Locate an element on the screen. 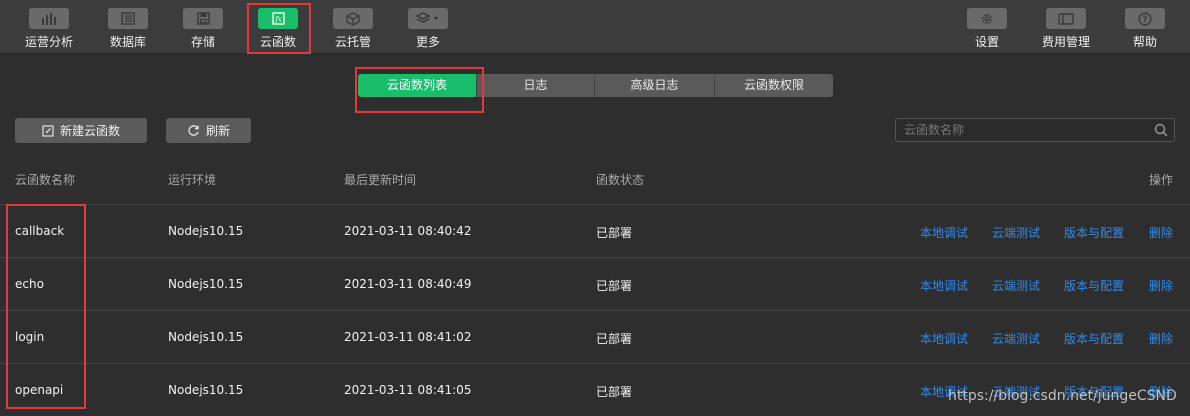  gear-icon is located at coordinates (987, 18).